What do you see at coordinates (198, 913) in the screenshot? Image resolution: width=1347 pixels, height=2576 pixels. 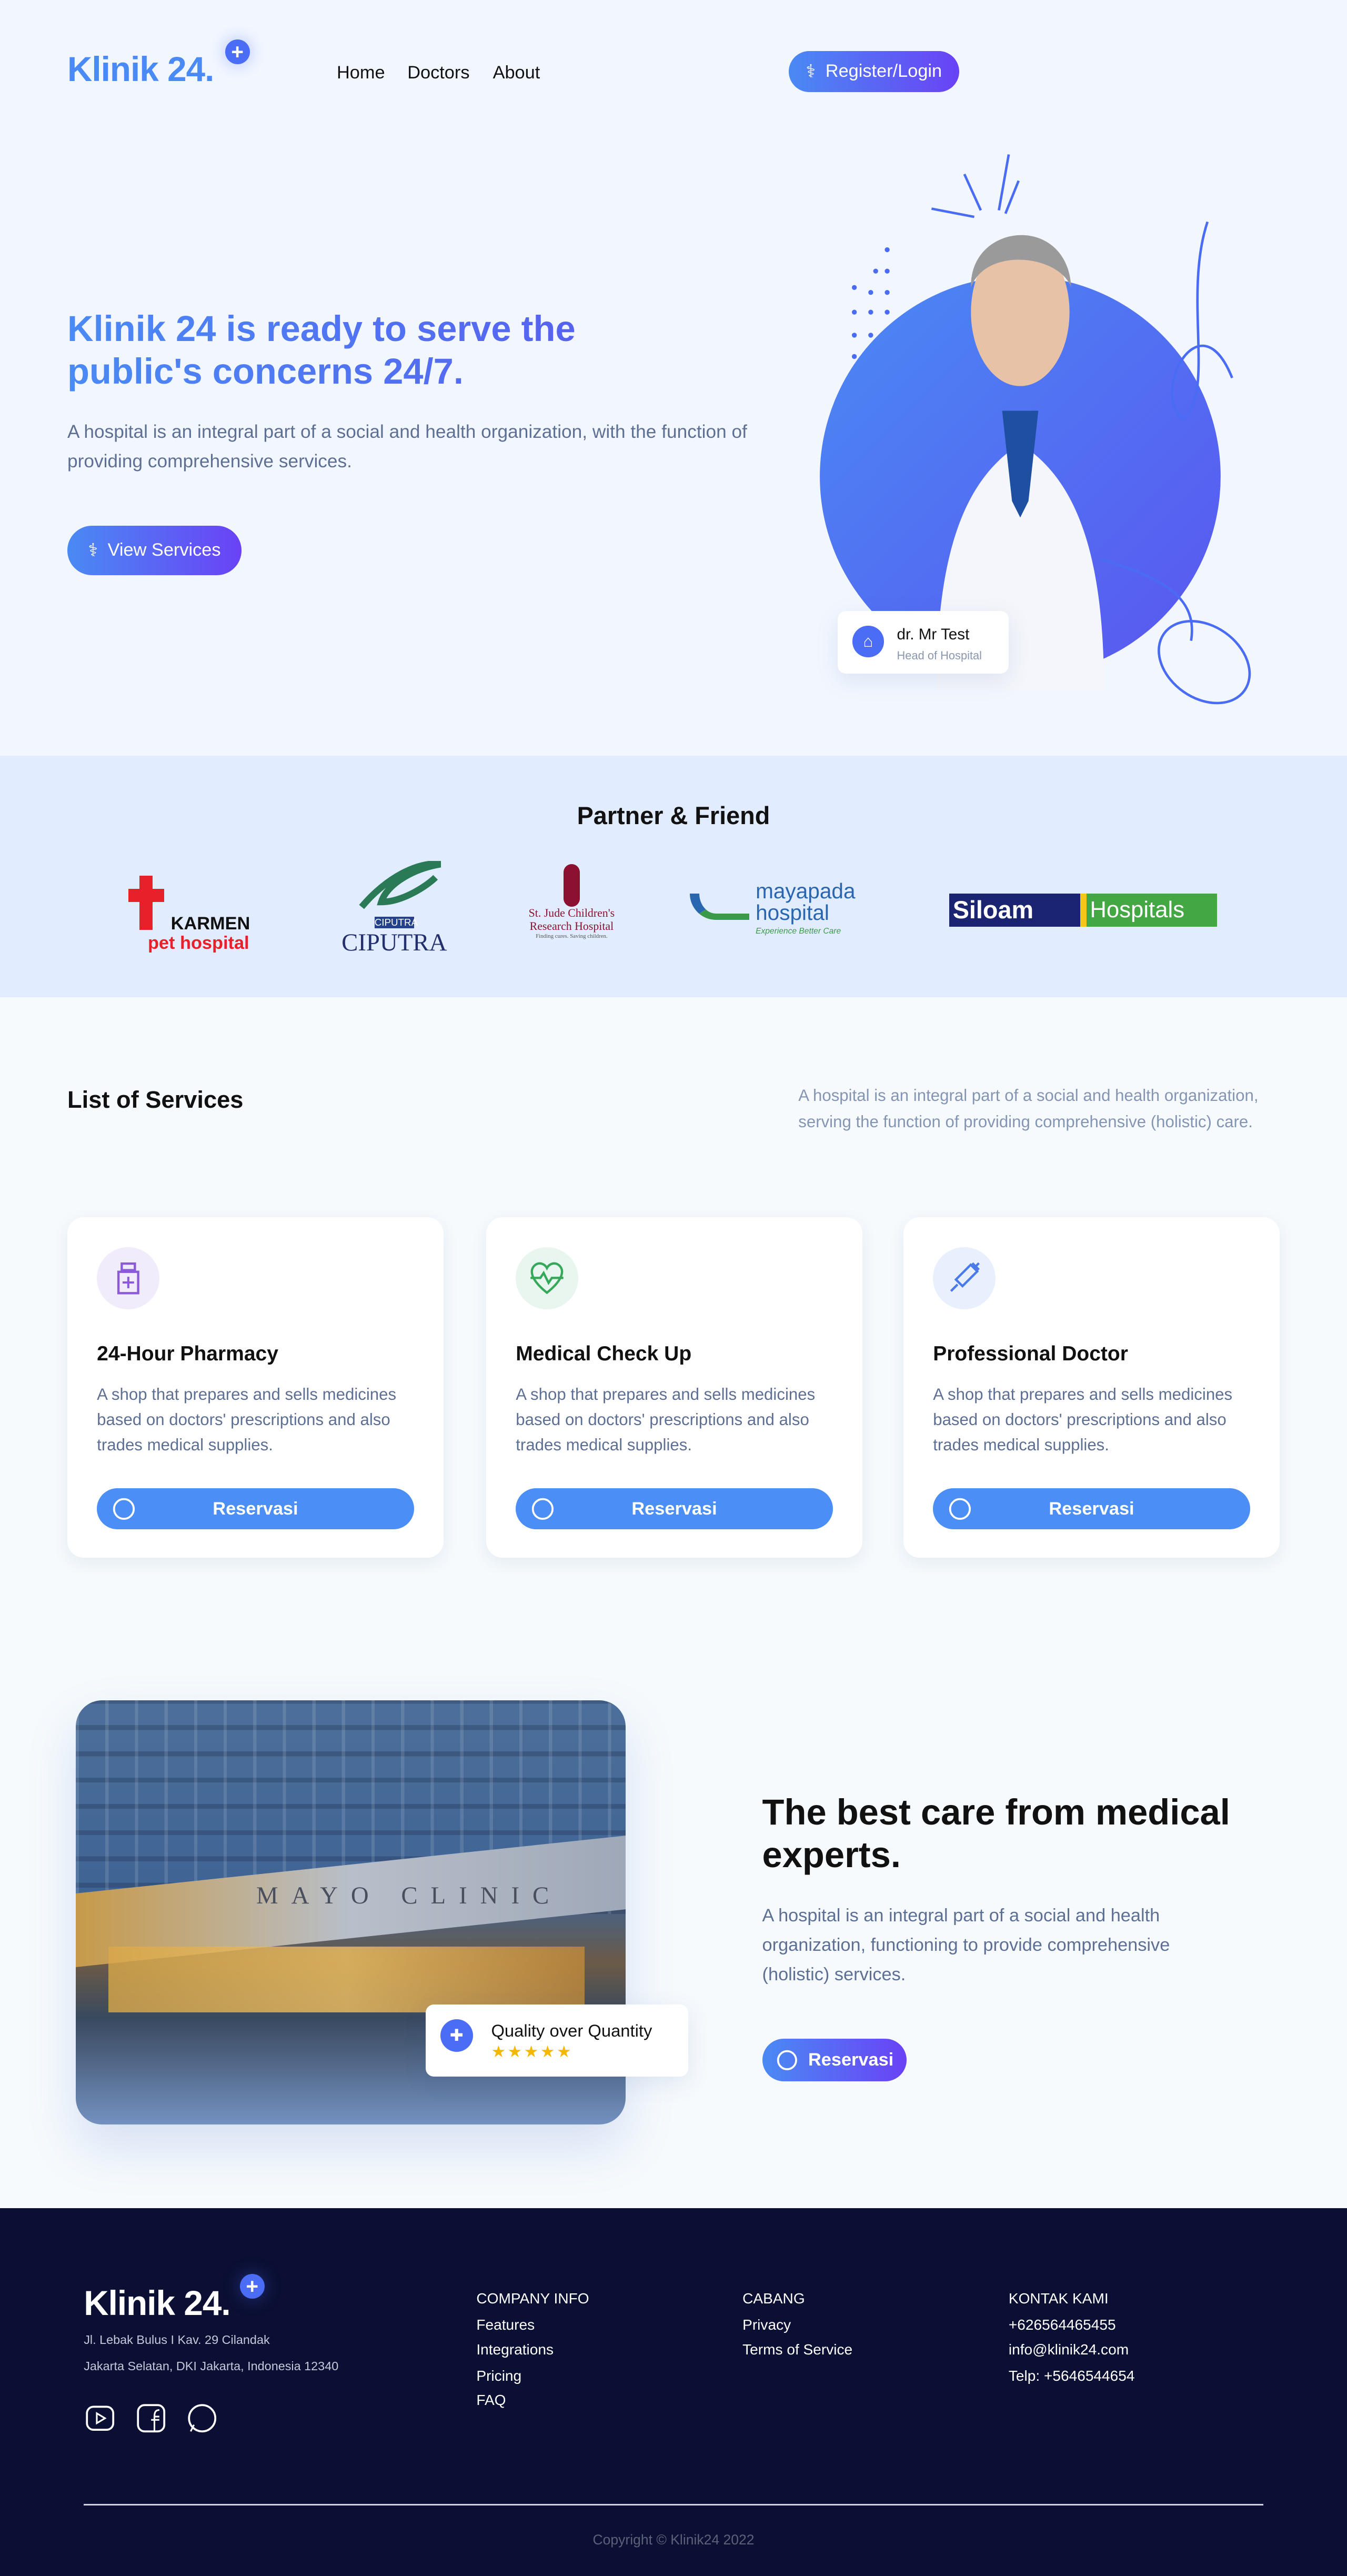 I see `partner-logo-karmen: KARMEN pet hospital` at bounding box center [198, 913].